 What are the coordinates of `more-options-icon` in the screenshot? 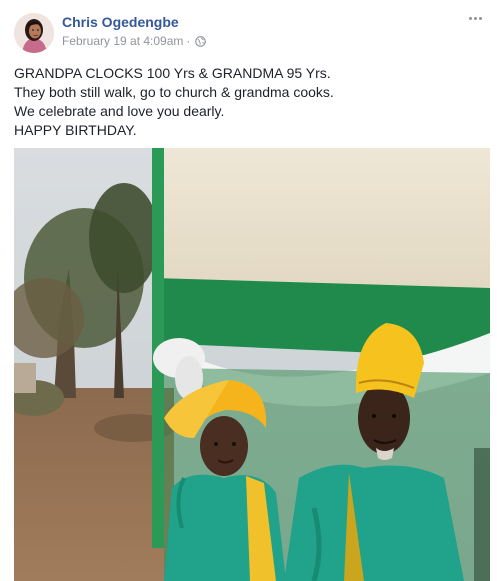 It's located at (475, 18).